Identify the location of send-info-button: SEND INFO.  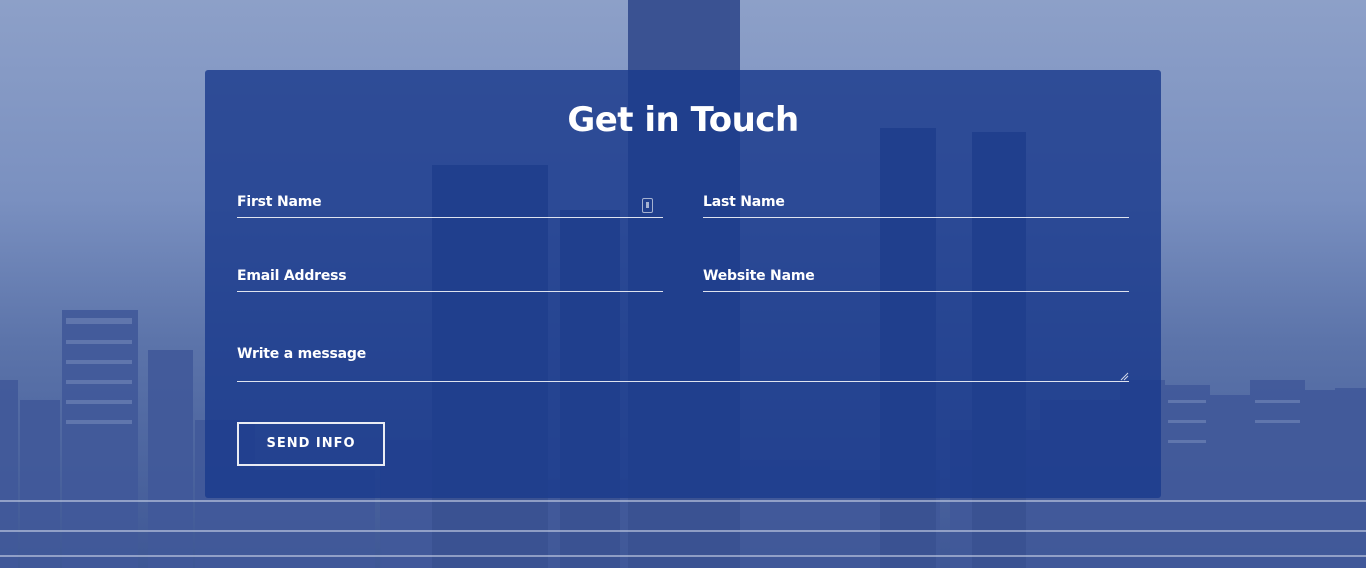
(311, 444).